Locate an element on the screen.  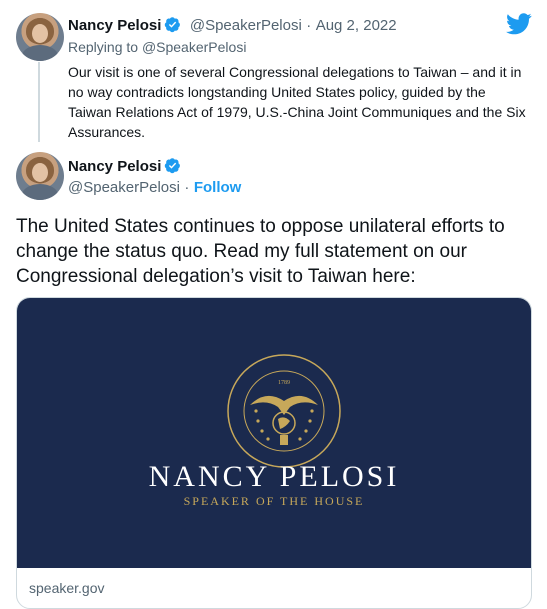
replying-to-label: Replying to is located at coordinates (103, 47).